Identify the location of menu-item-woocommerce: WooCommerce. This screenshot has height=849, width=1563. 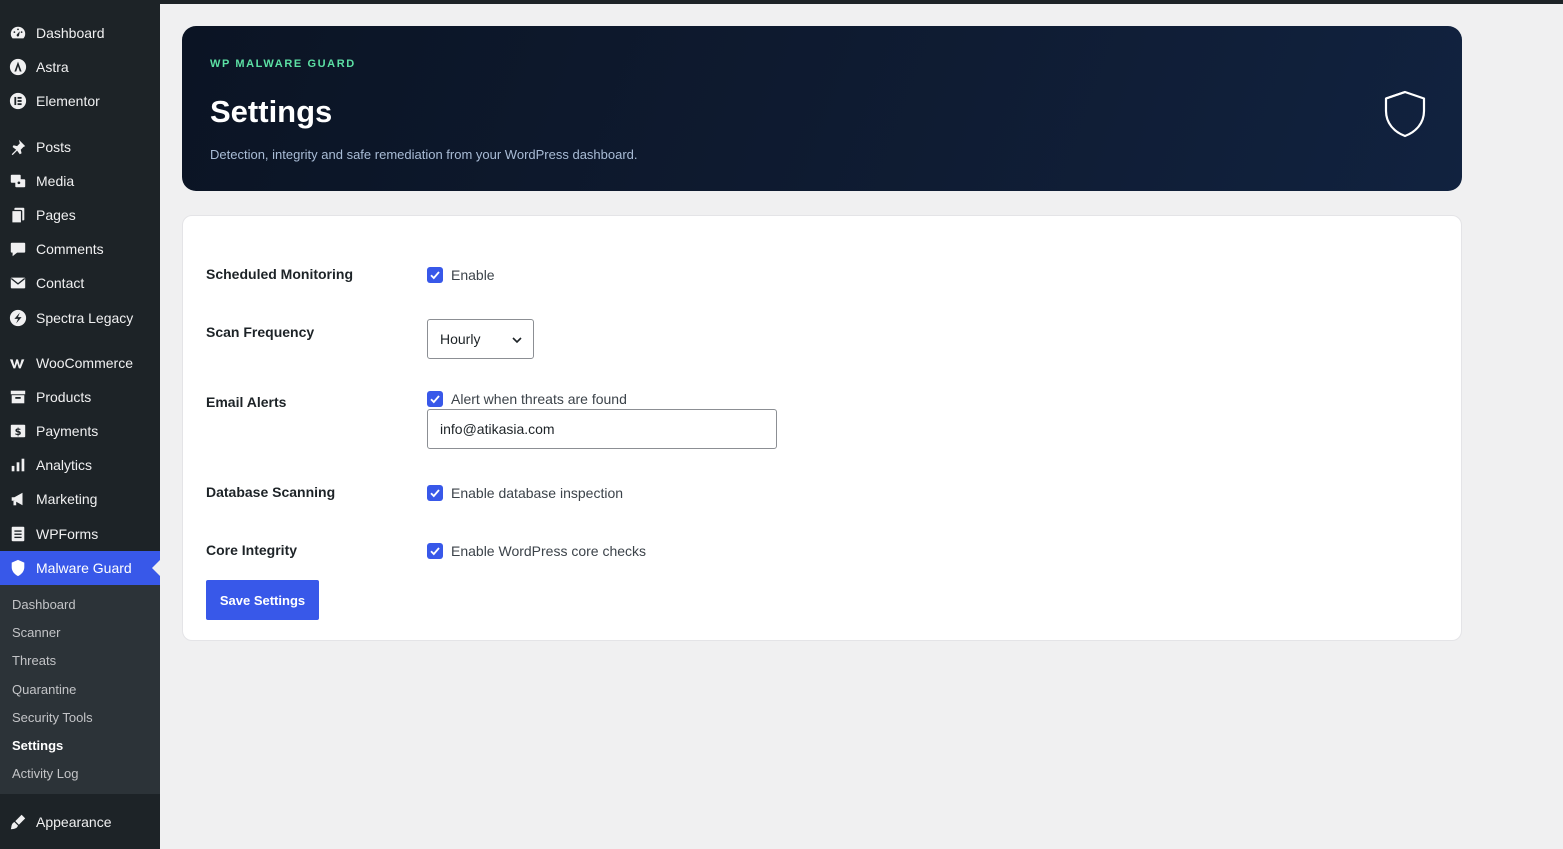
(80, 363).